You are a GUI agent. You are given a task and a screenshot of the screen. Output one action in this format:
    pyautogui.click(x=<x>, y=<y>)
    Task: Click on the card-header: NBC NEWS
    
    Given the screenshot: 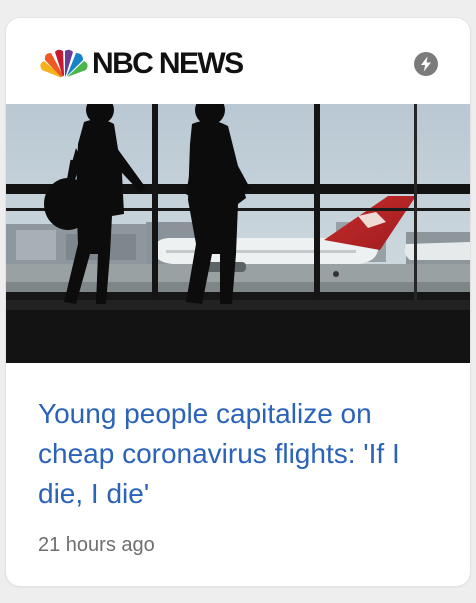 What is the action you would take?
    pyautogui.click(x=238, y=61)
    